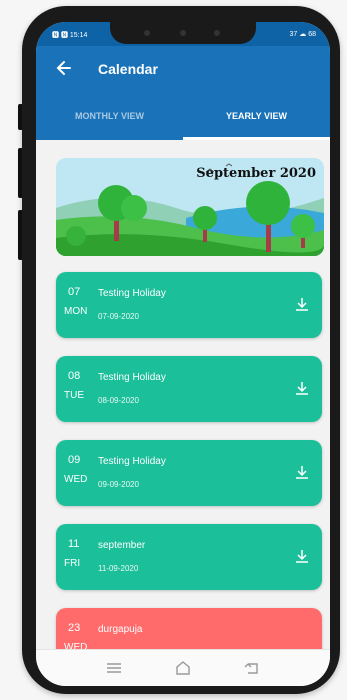 The image size is (347, 700). Describe the element at coordinates (256, 138) in the screenshot. I see `tab-indicator` at that location.